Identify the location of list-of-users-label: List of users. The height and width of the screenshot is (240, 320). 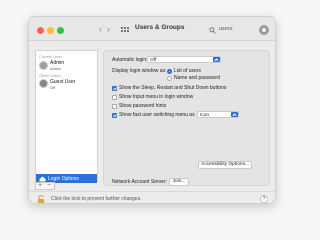
(187, 71).